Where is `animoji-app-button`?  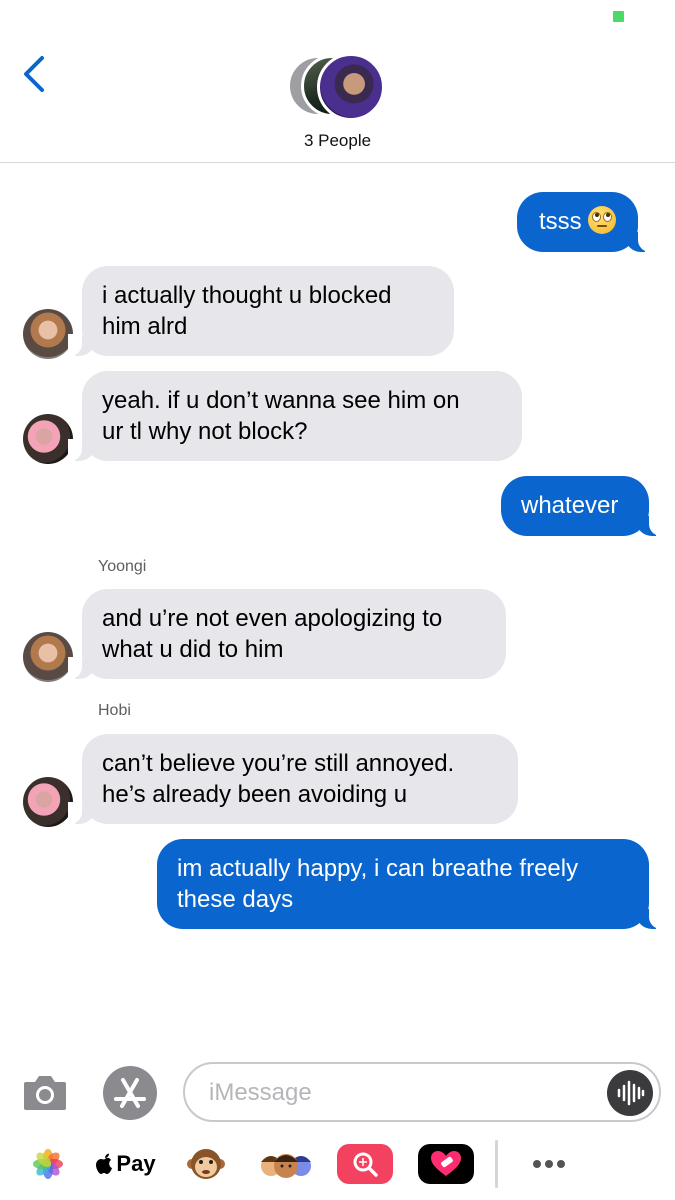 animoji-app-button is located at coordinates (206, 1164).